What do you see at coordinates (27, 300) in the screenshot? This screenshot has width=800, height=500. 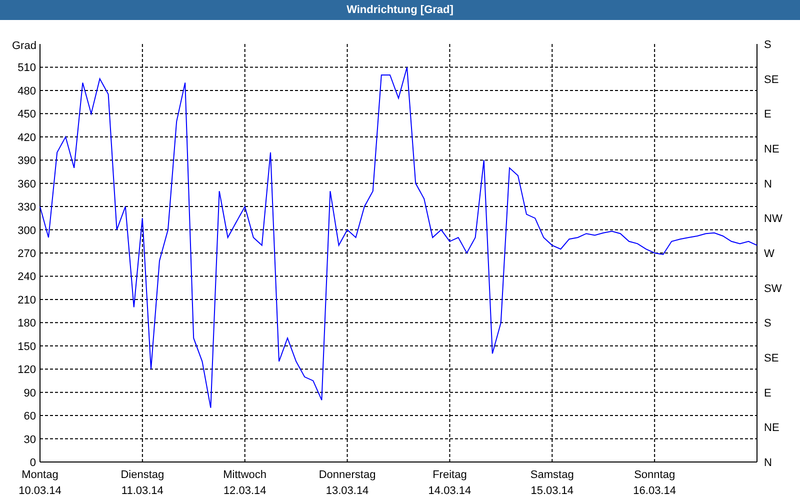 I see `tick-label: 210` at bounding box center [27, 300].